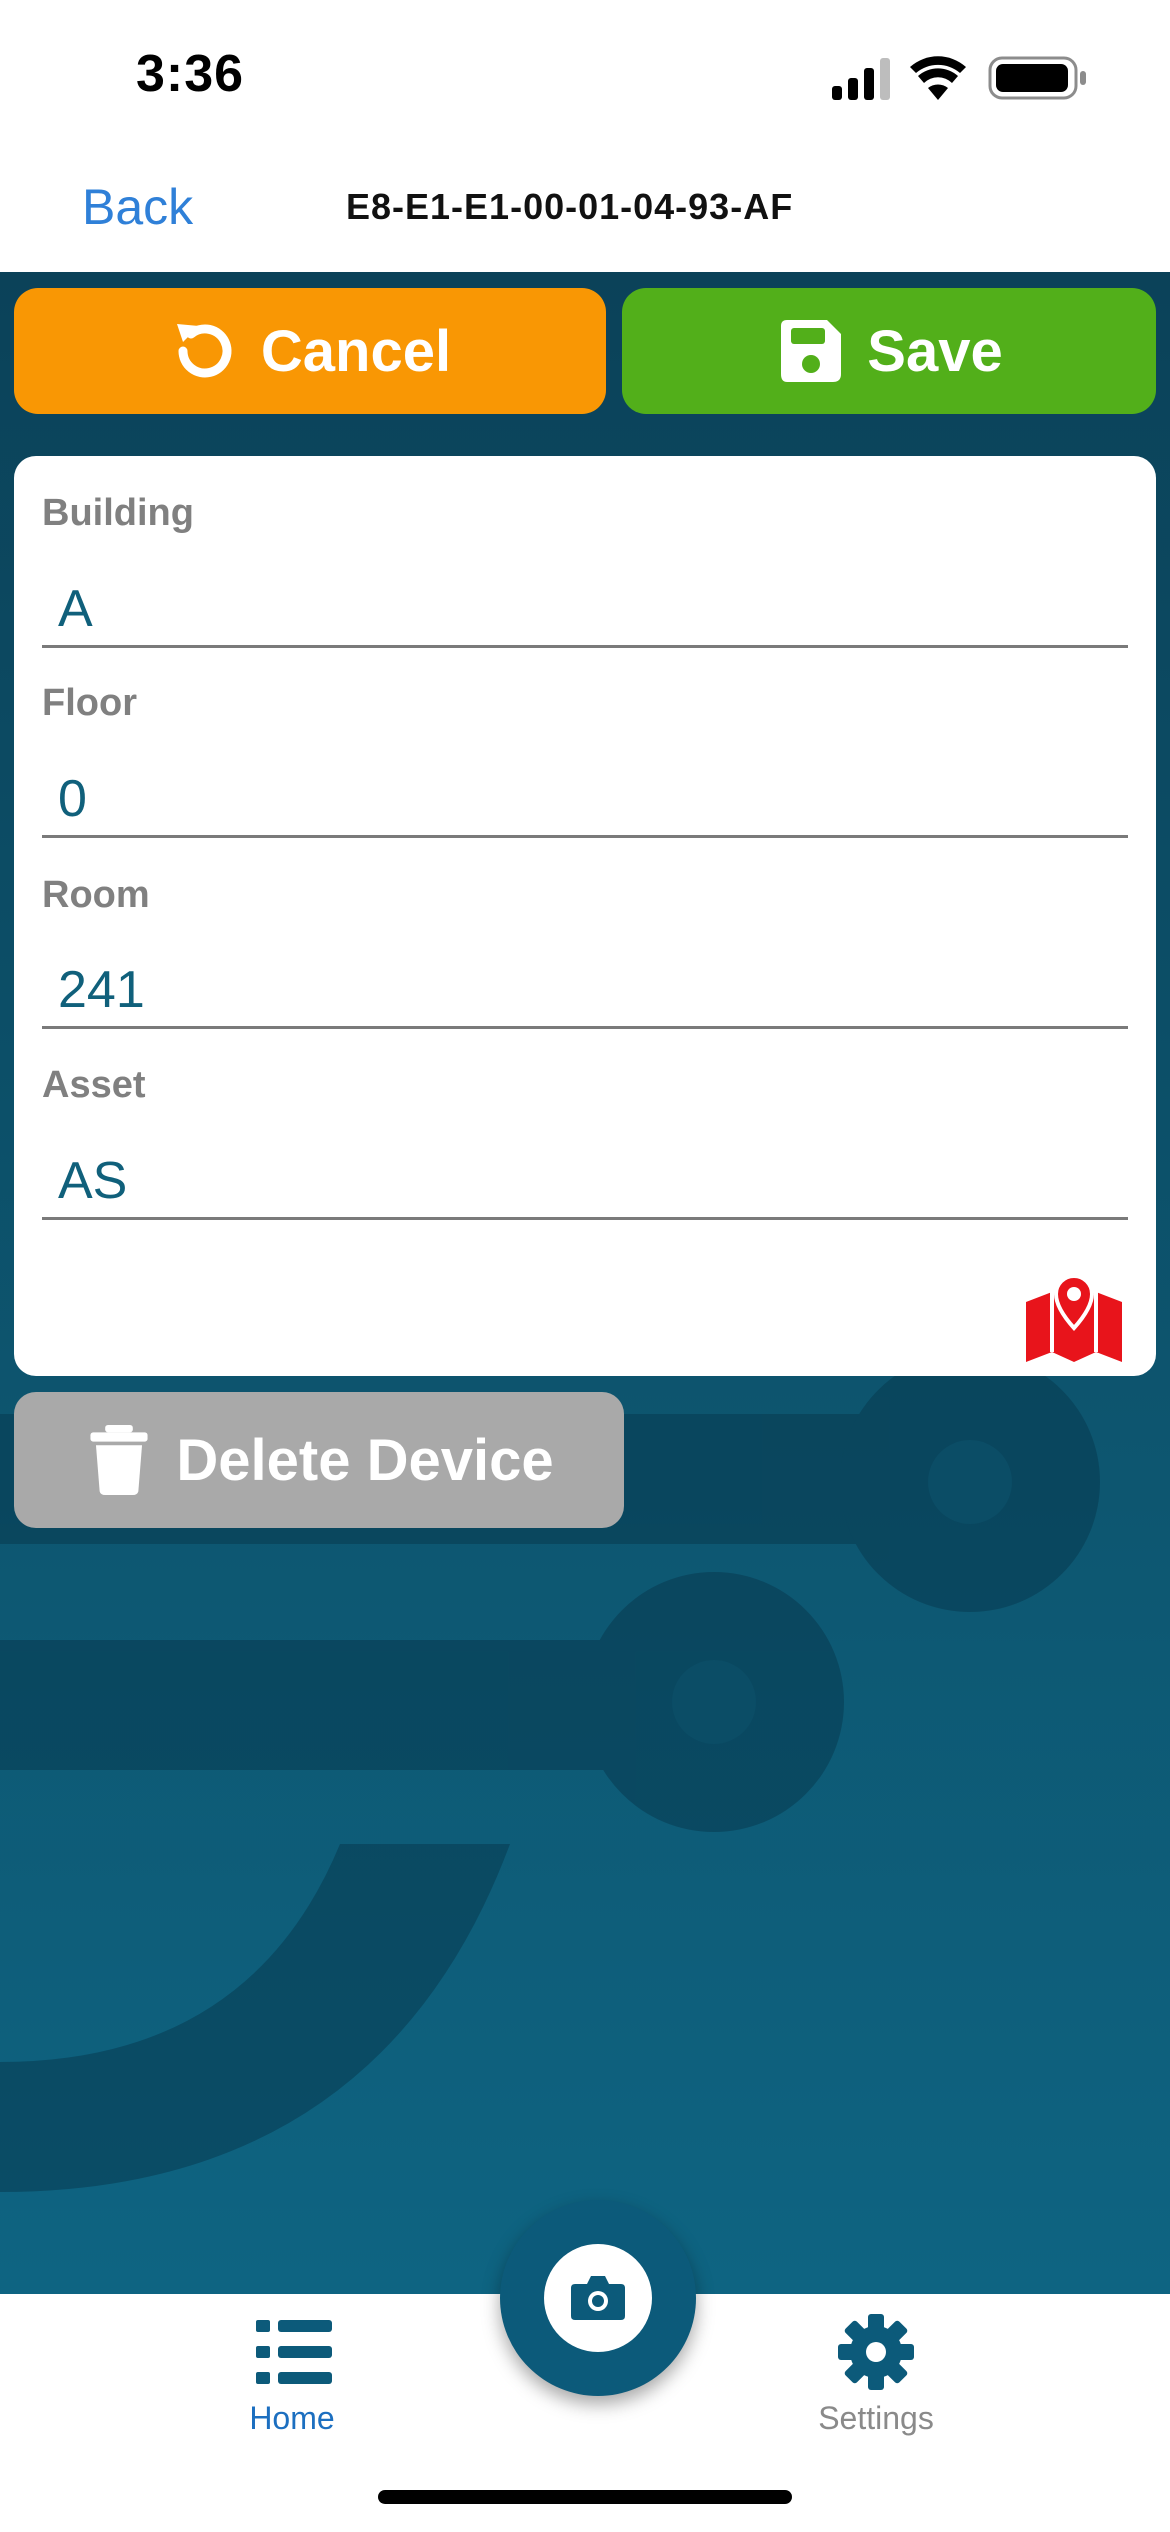 The height and width of the screenshot is (2532, 1170). What do you see at coordinates (935, 351) in the screenshot?
I see `save-label: Save` at bounding box center [935, 351].